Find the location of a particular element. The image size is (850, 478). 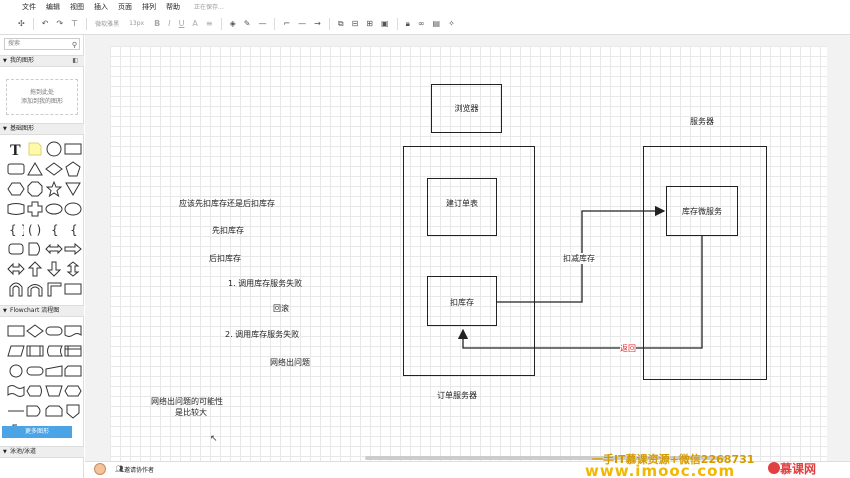

return-label: 返回 is located at coordinates (628, 348).